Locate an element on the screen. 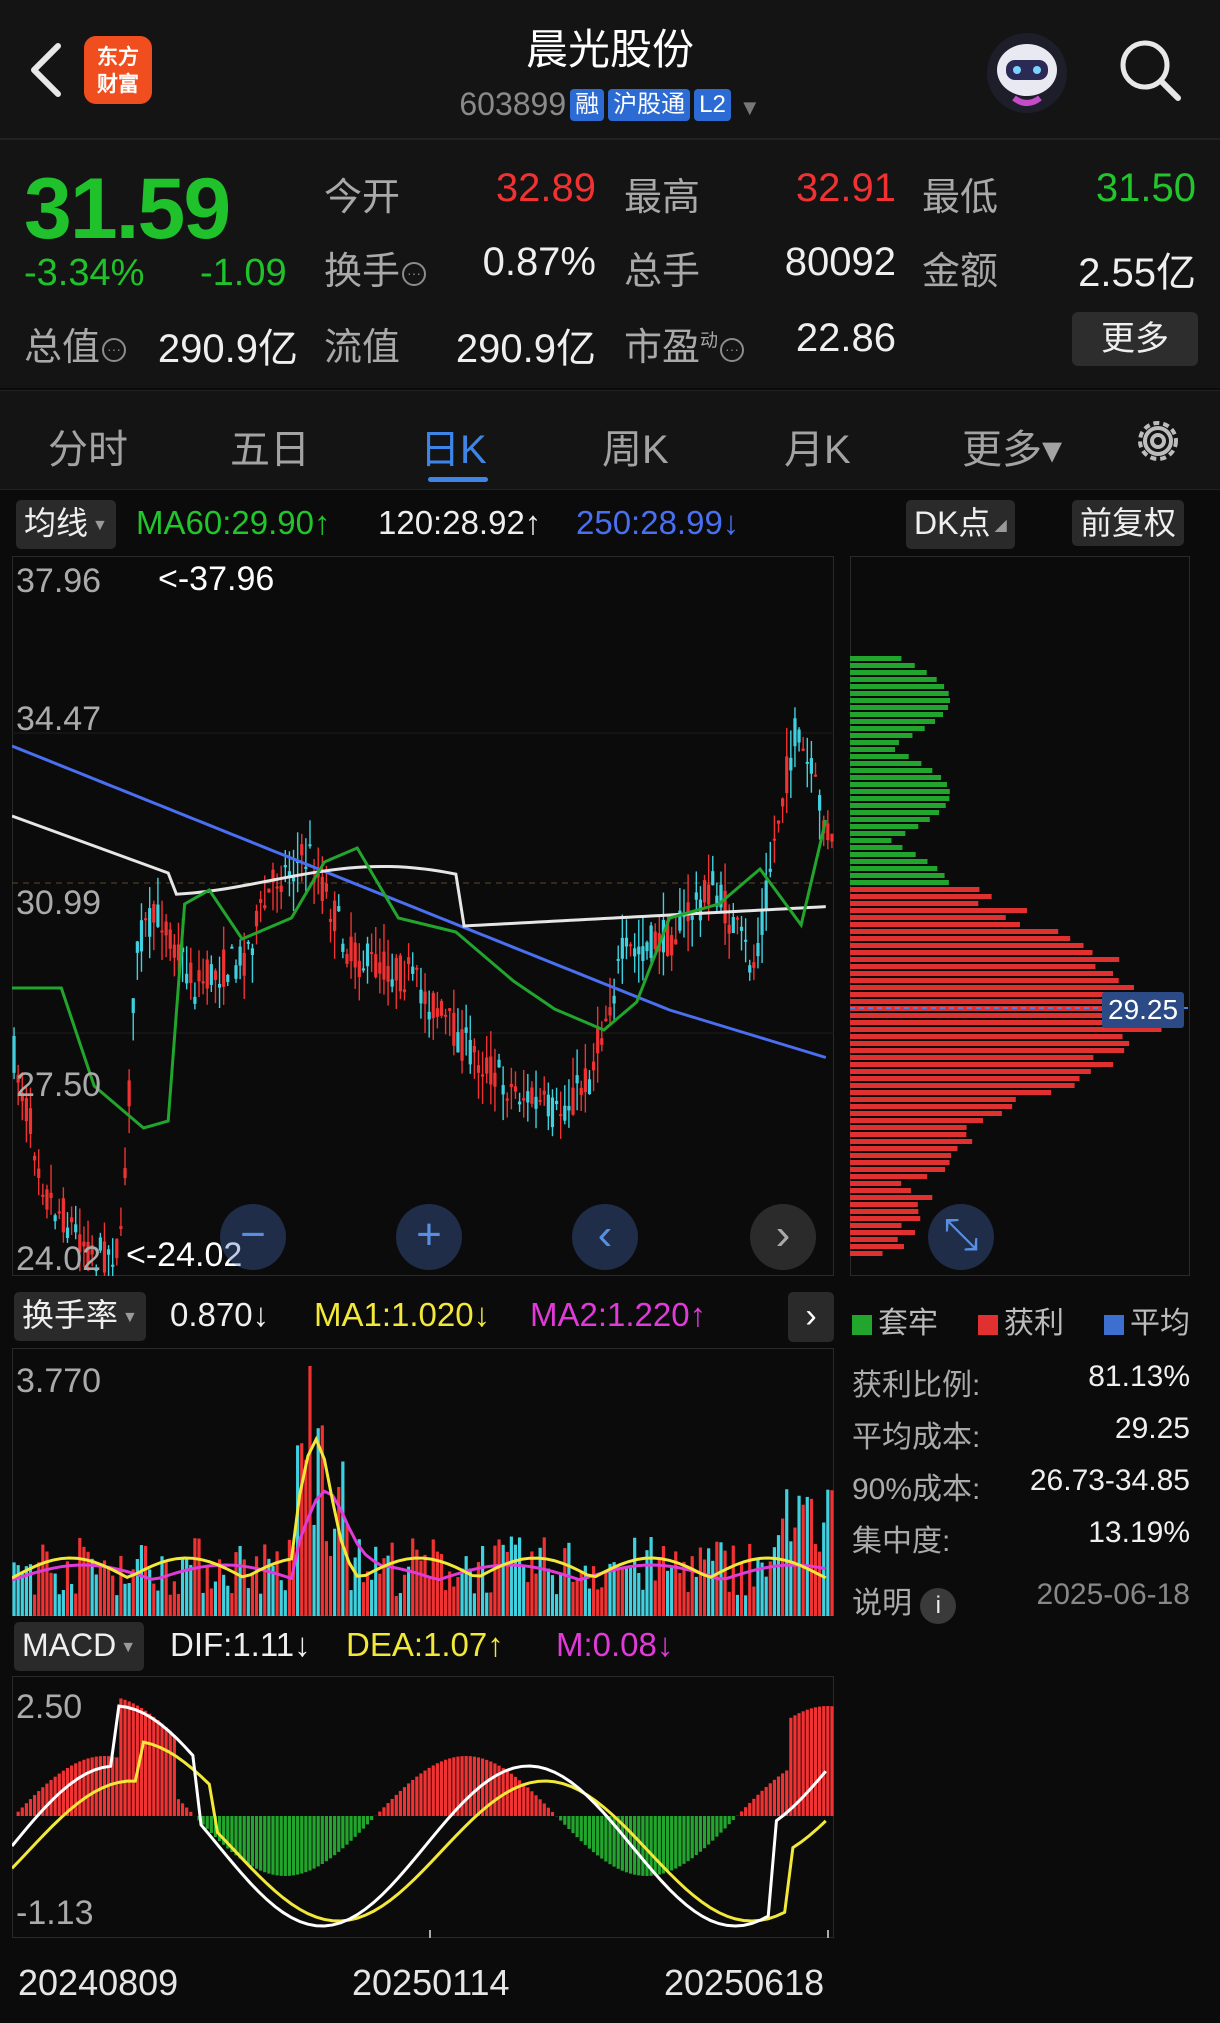  zoom-out-button: − is located at coordinates (253, 1237).